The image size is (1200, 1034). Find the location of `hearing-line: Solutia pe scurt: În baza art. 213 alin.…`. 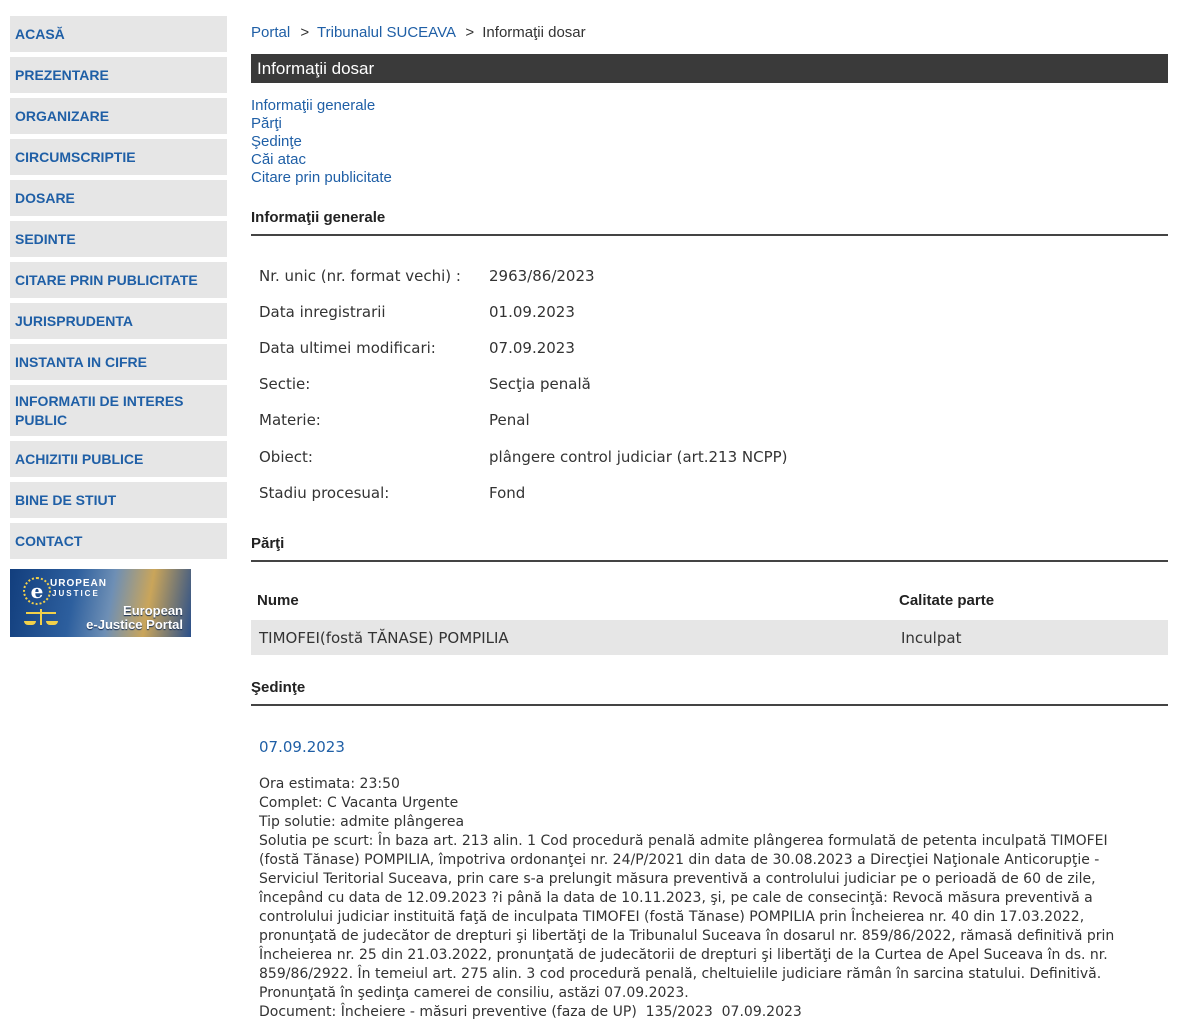

hearing-line: Solutia pe scurt: În baza art. 213 alin.… is located at coordinates (683, 841).